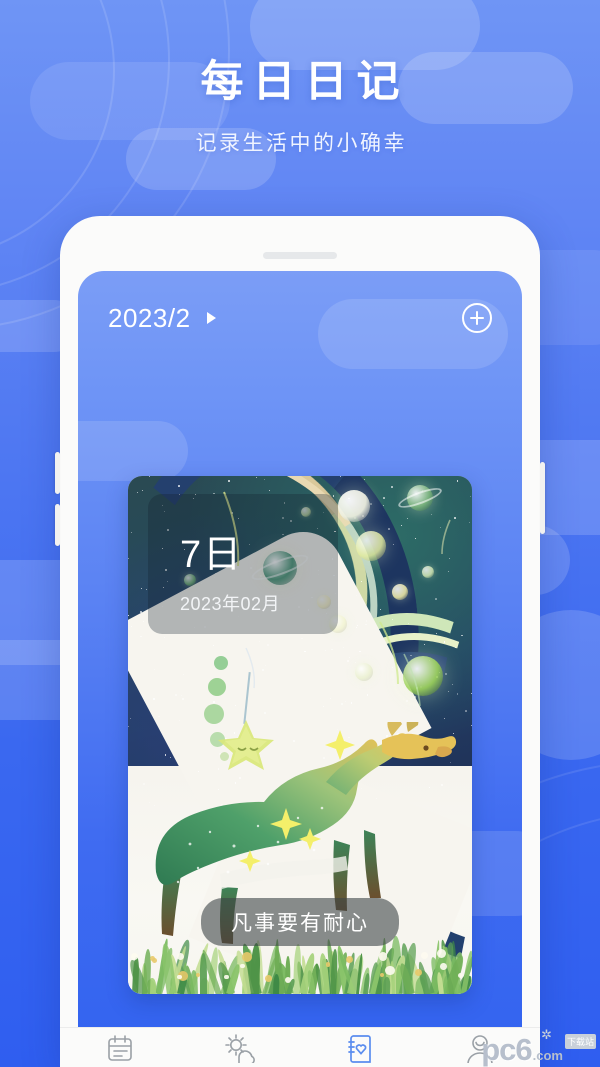 The width and height of the screenshot is (600, 1067). What do you see at coordinates (57, 473) in the screenshot?
I see `volume-up-button` at bounding box center [57, 473].